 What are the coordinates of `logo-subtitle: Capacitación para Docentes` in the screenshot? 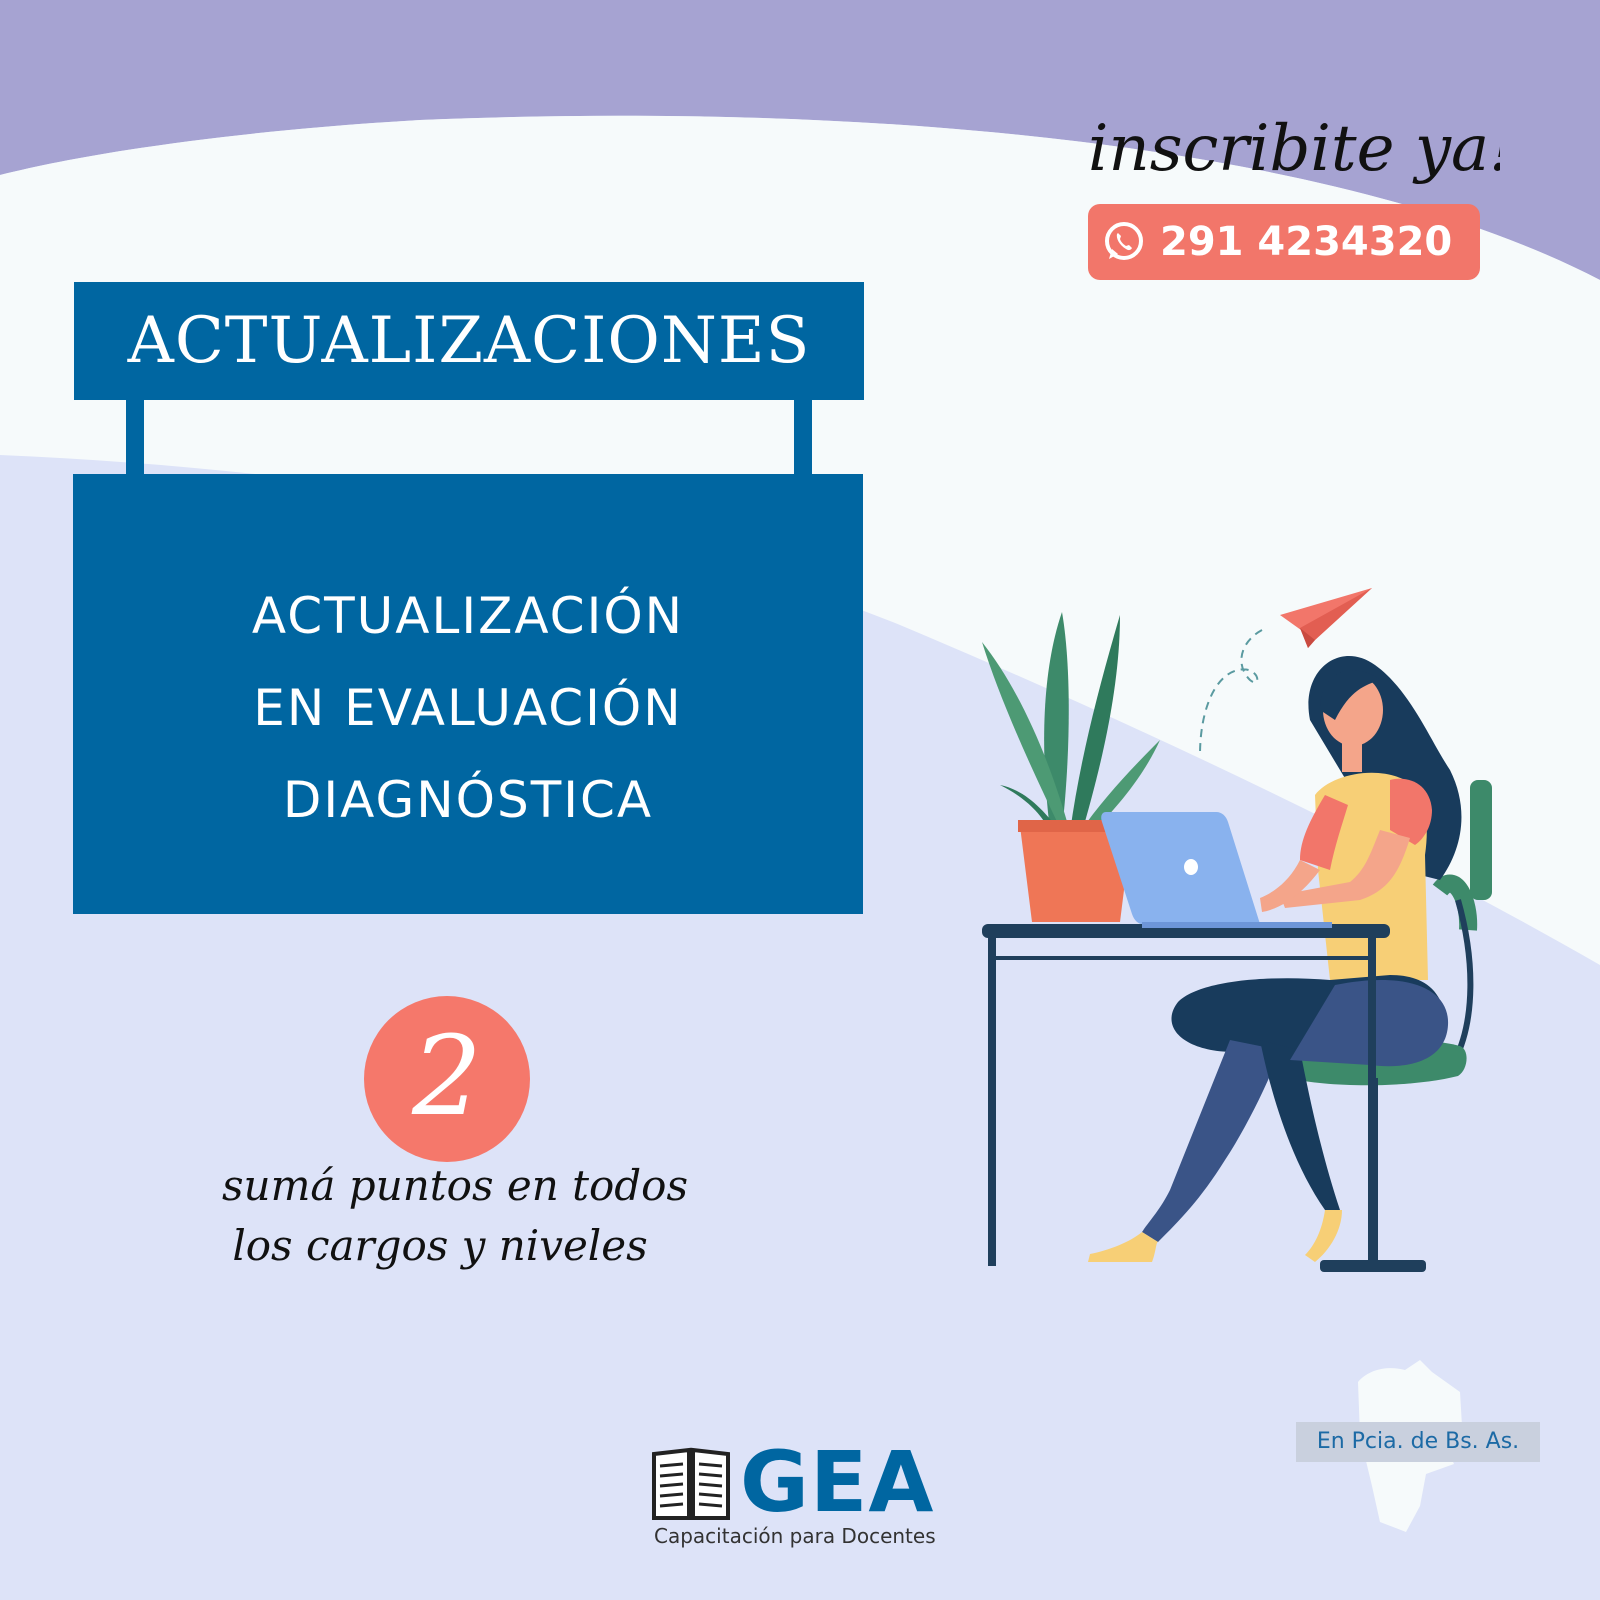 It's located at (795, 1536).